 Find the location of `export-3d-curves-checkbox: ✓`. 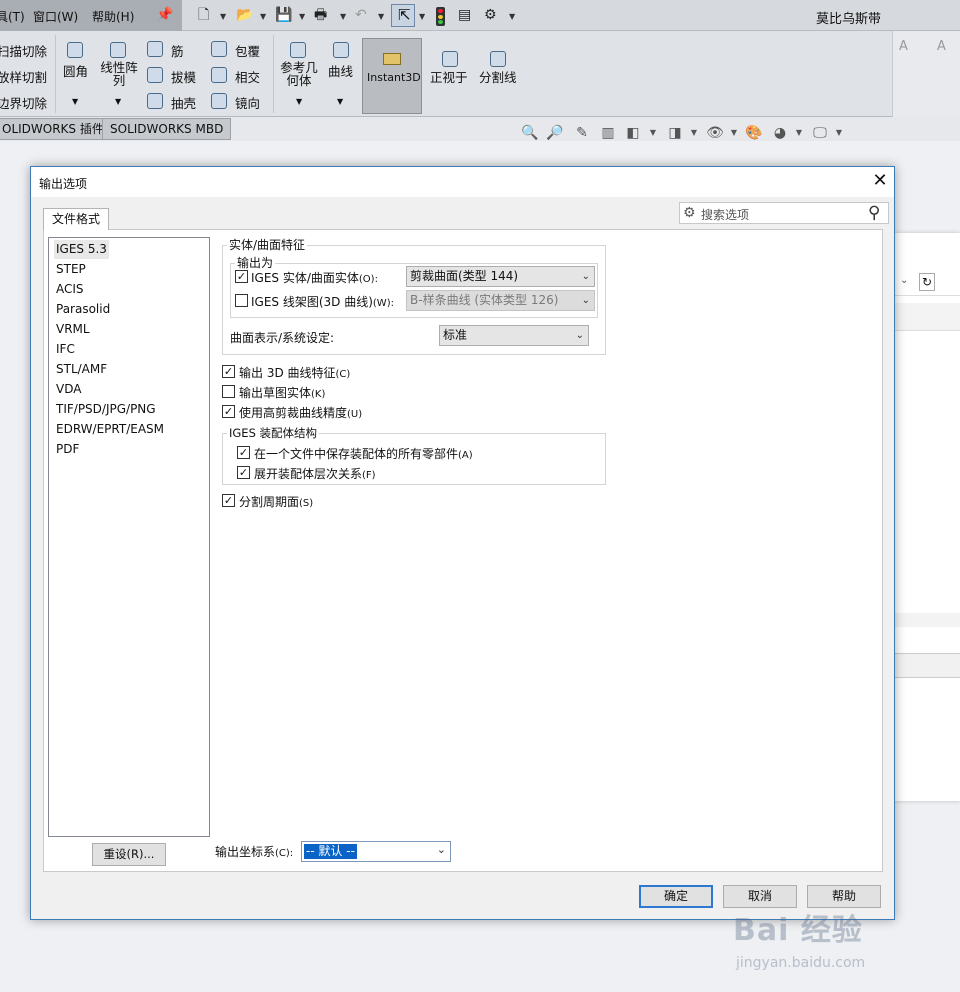

export-3d-curves-checkbox: ✓ is located at coordinates (228, 371).